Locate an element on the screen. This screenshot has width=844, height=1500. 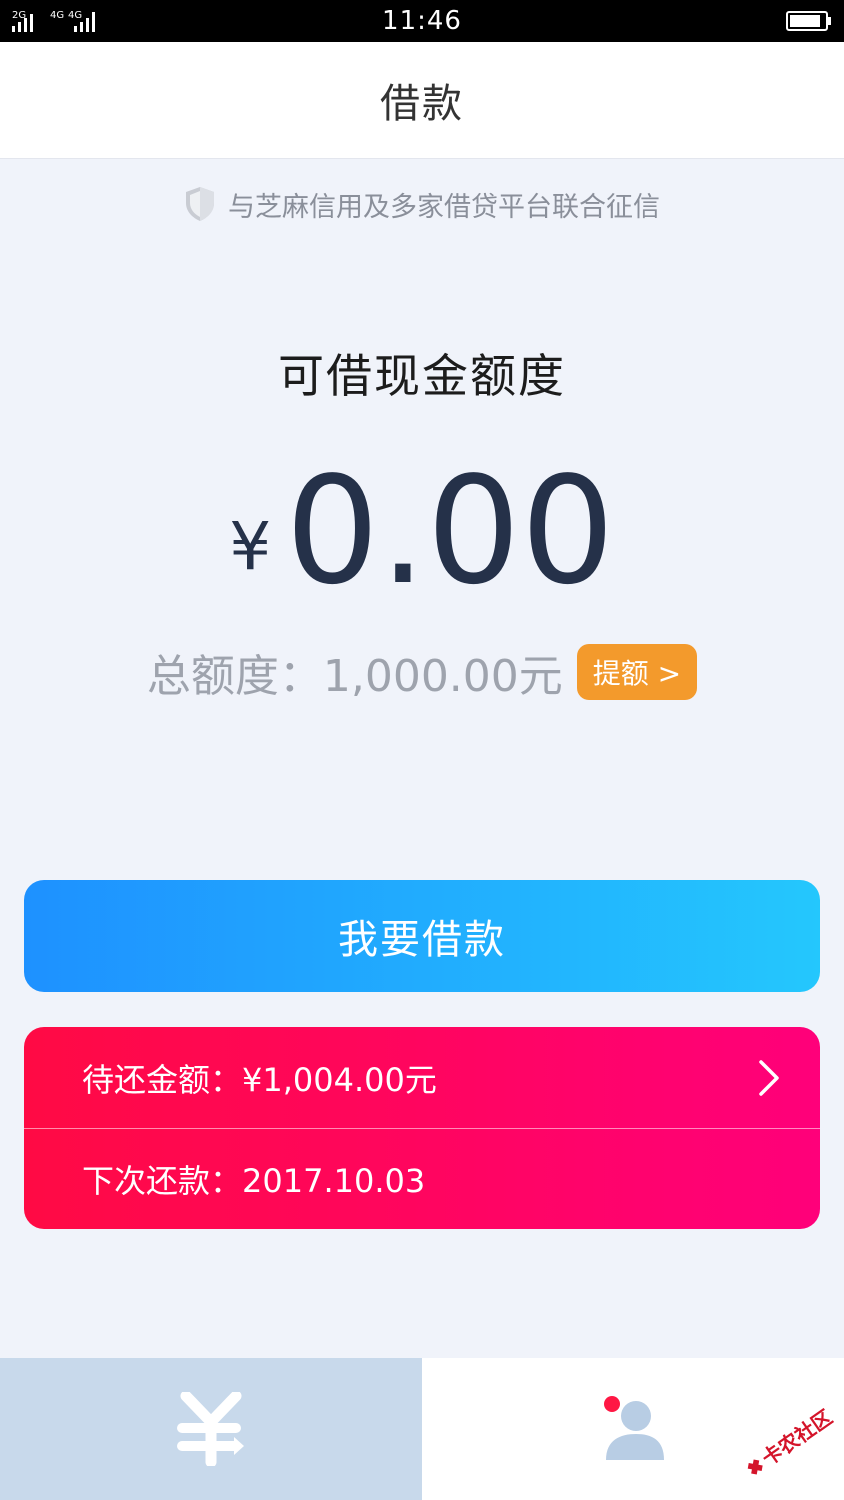
notice-text: 与芝麻信用及多家借贷平台联合征信 is located at coordinates (444, 207).